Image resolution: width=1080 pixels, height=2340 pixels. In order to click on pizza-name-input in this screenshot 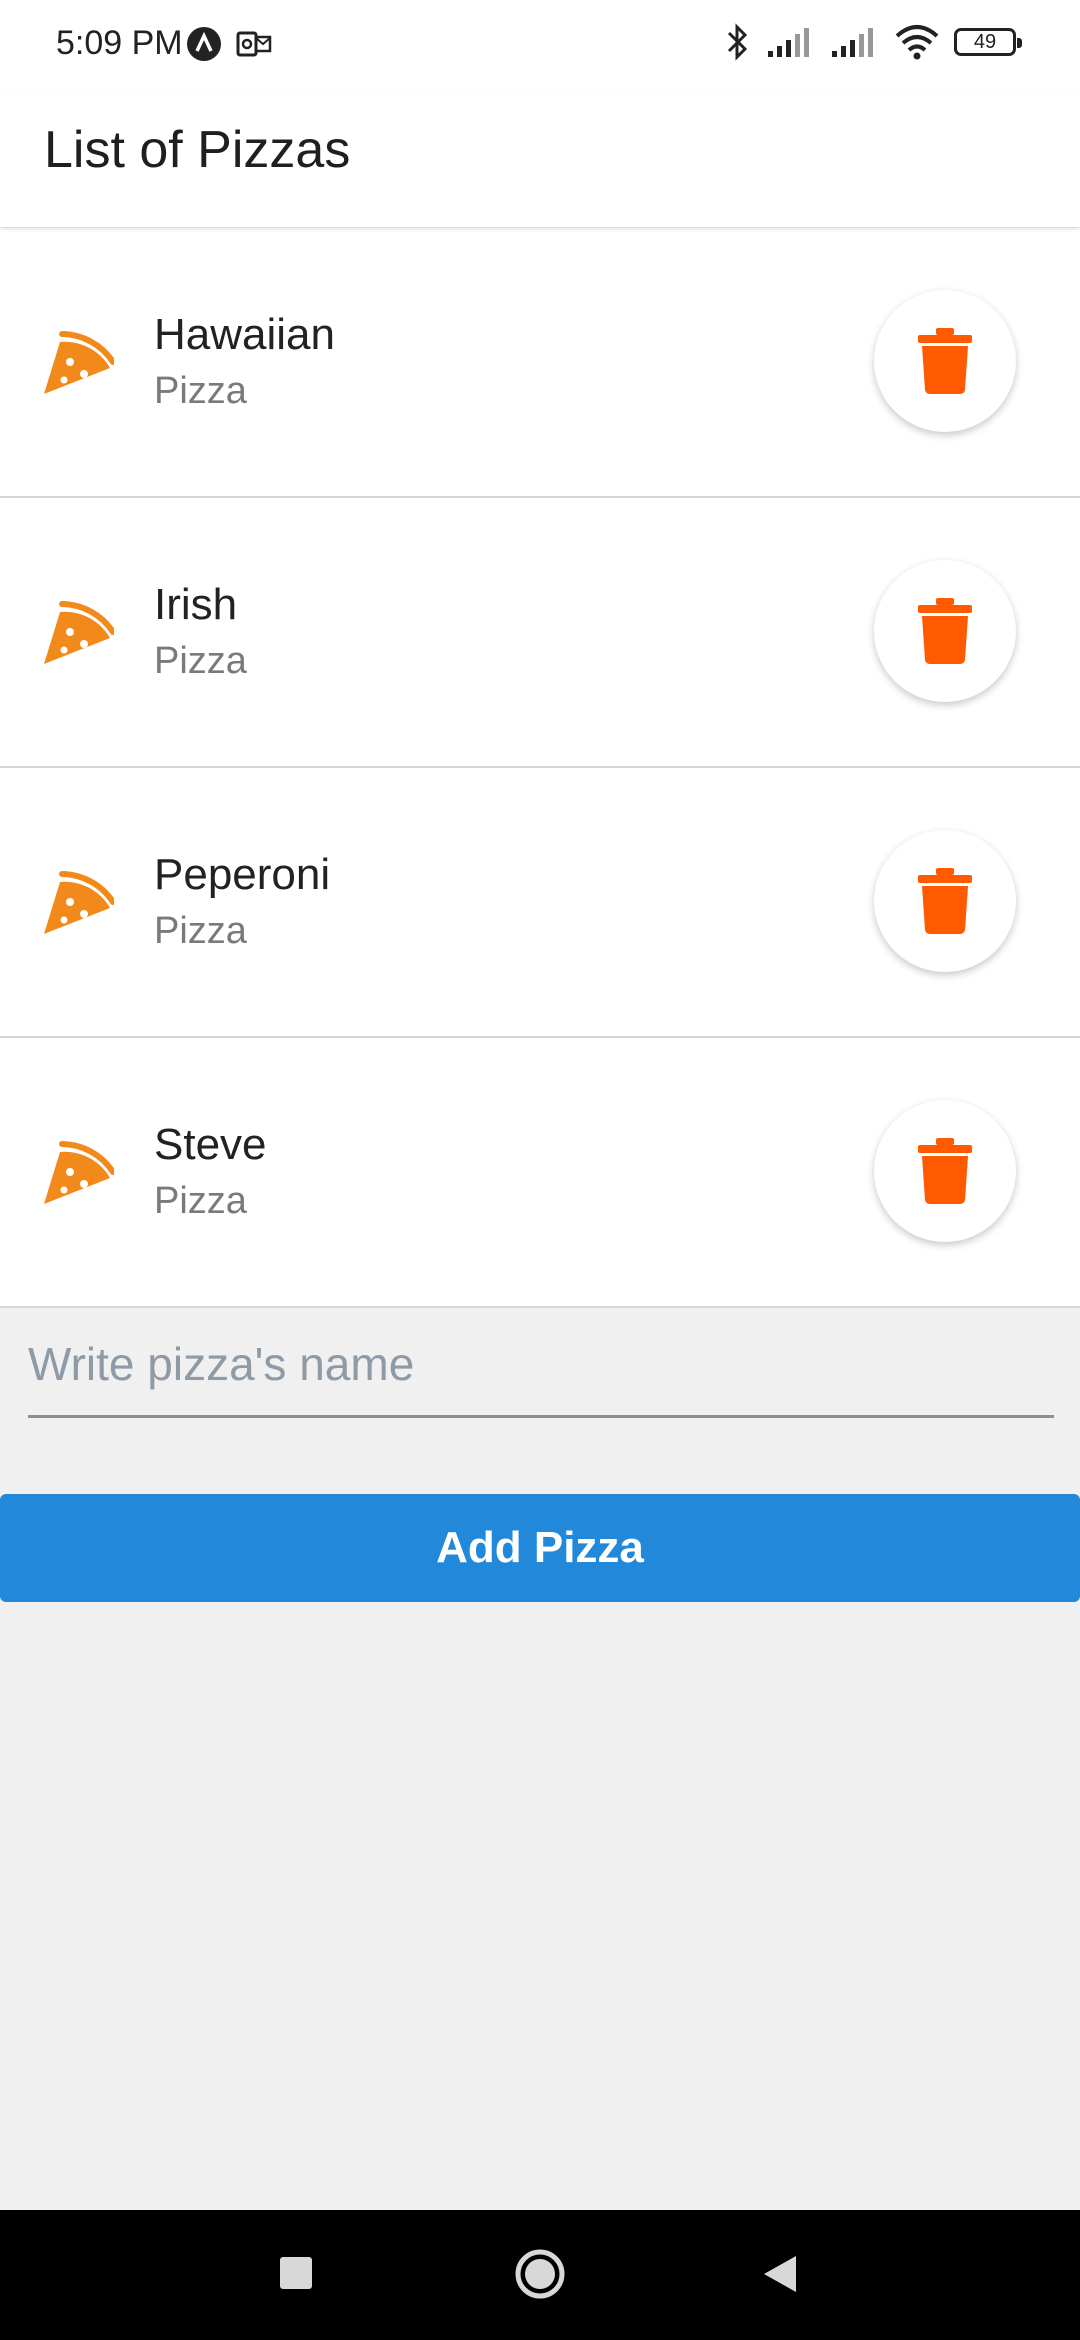, I will do `click(541, 1365)`.